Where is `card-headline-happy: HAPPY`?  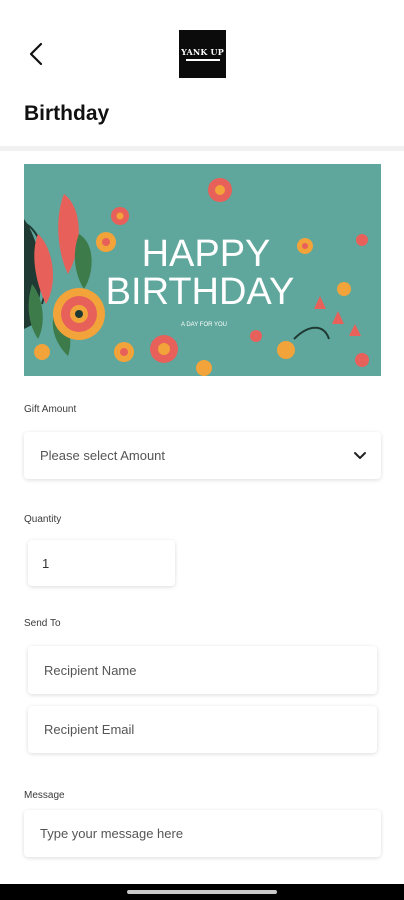 card-headline-happy: HAPPY is located at coordinates (206, 254).